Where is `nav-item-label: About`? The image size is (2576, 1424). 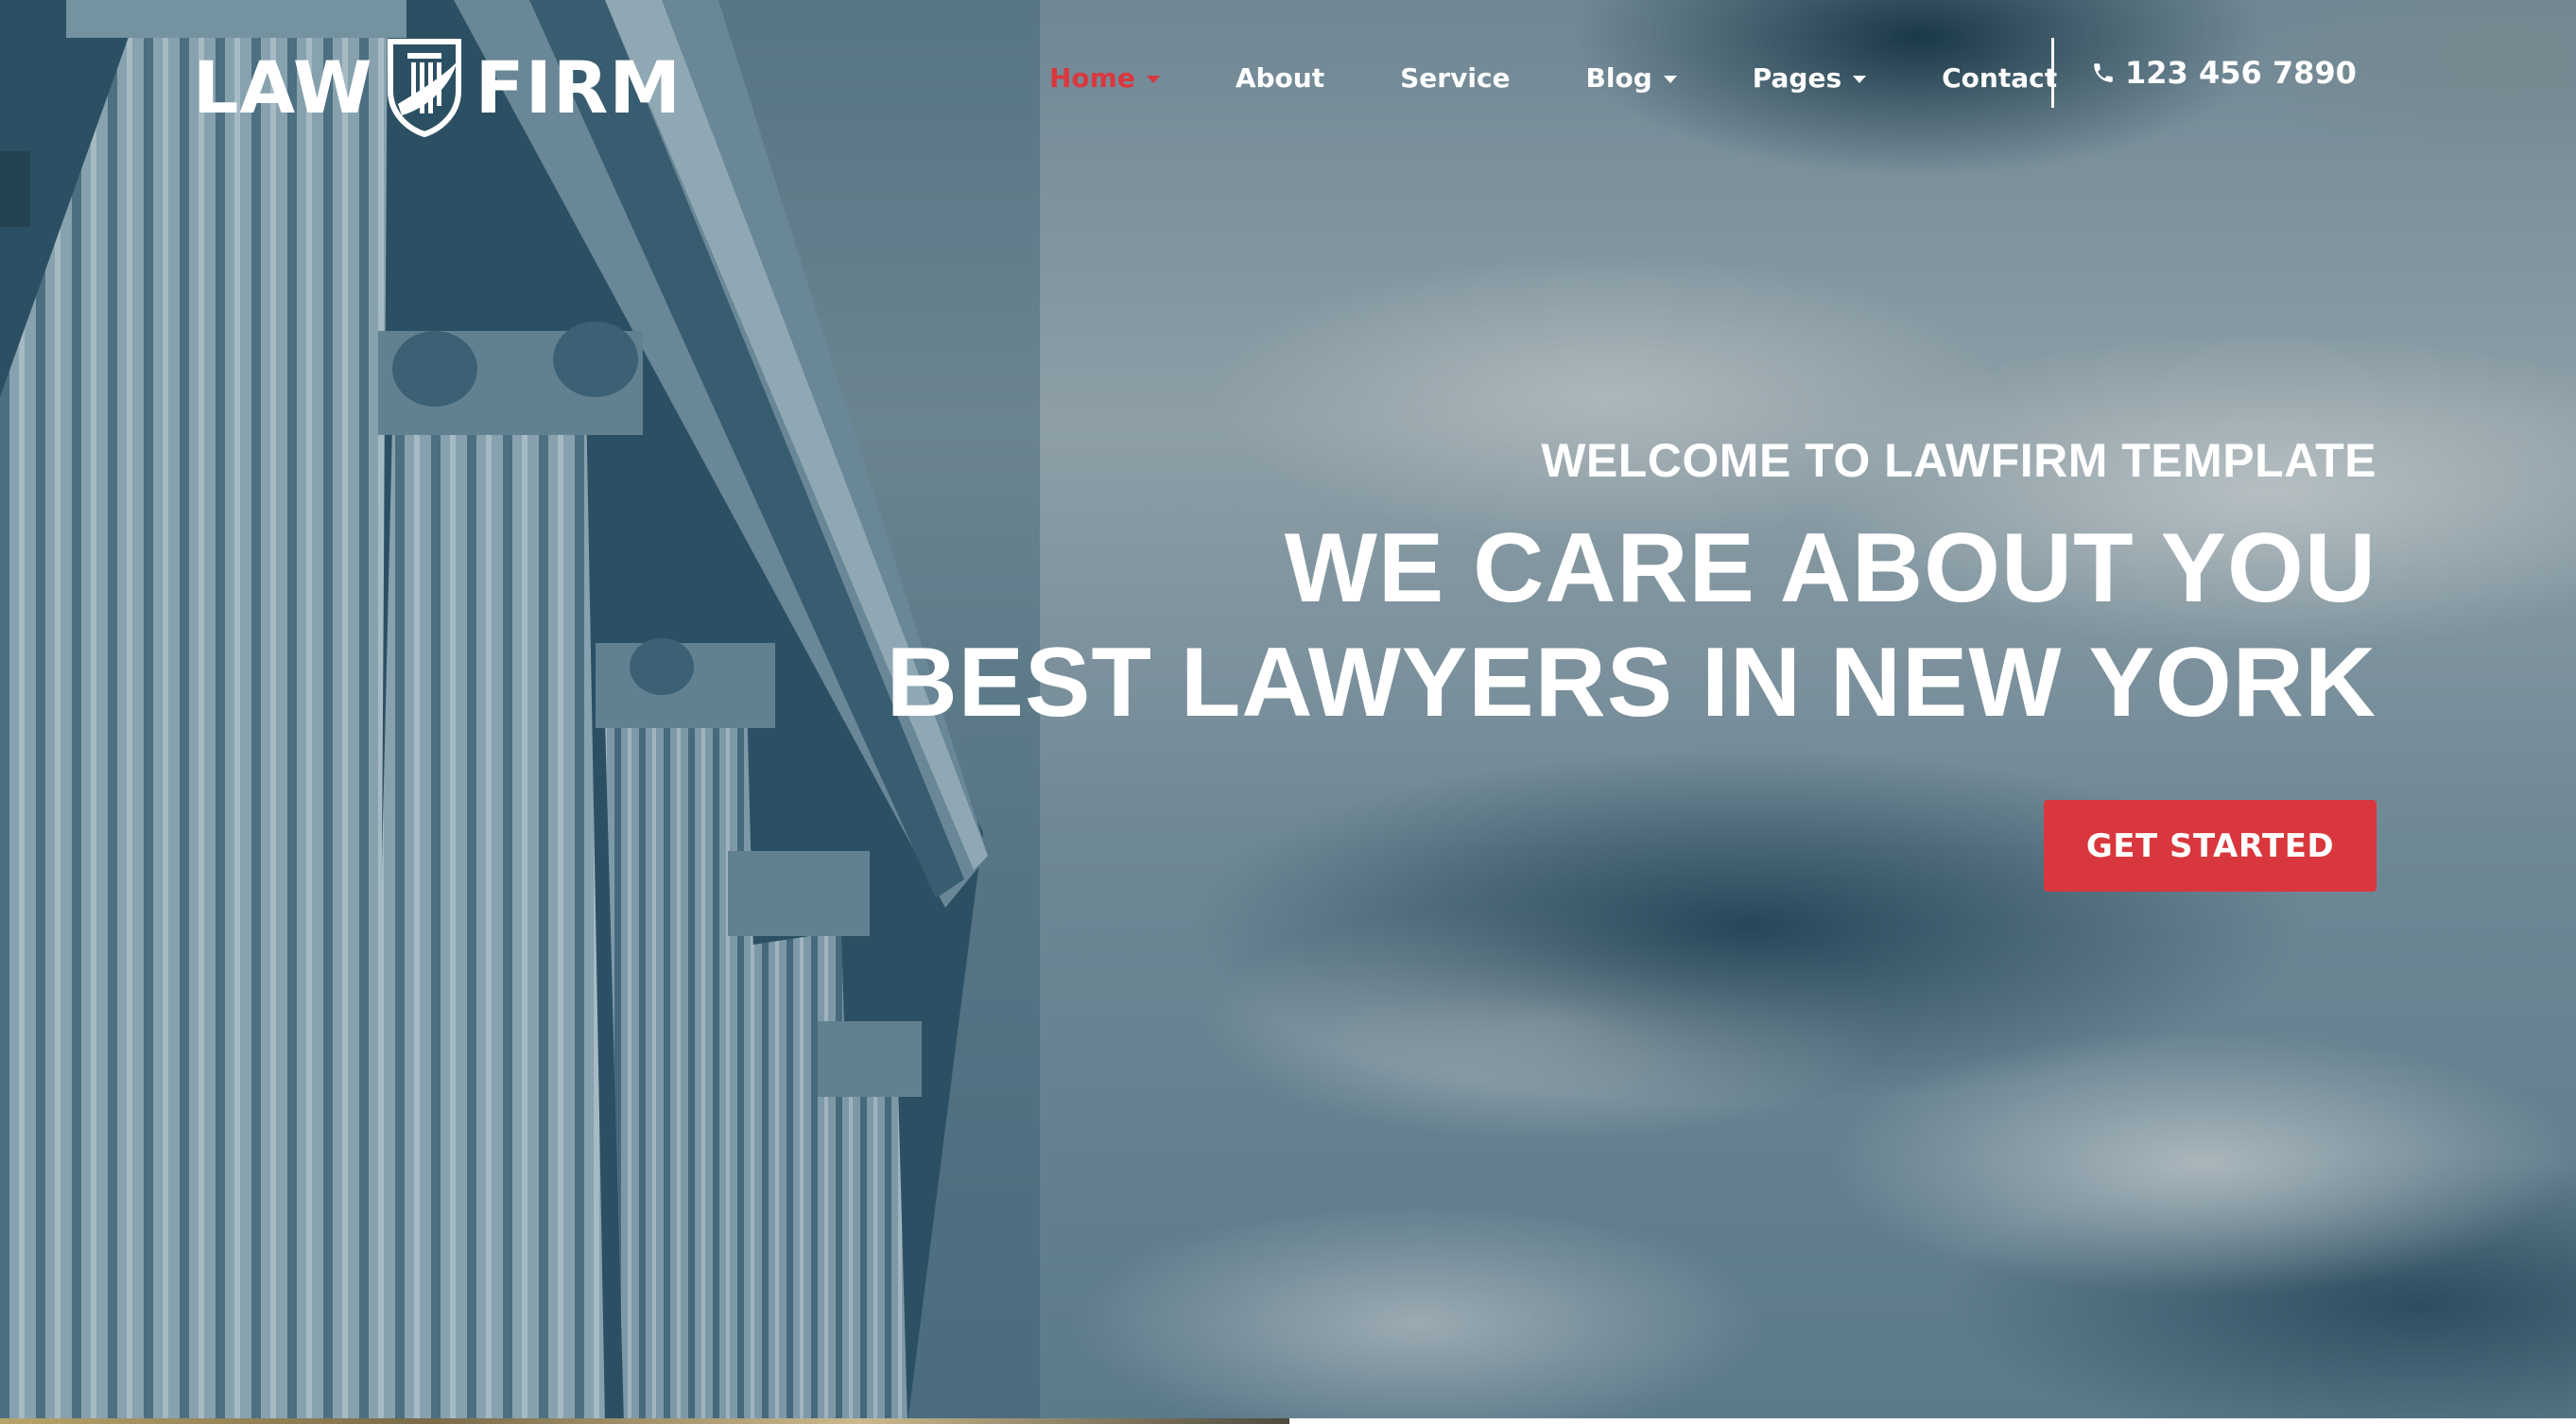
nav-item-label: About is located at coordinates (1280, 77).